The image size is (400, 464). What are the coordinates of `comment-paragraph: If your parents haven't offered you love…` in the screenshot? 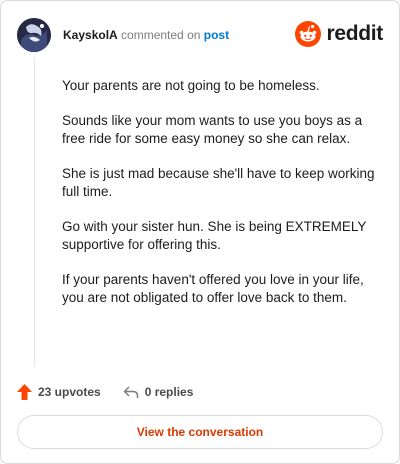 It's located at (213, 288).